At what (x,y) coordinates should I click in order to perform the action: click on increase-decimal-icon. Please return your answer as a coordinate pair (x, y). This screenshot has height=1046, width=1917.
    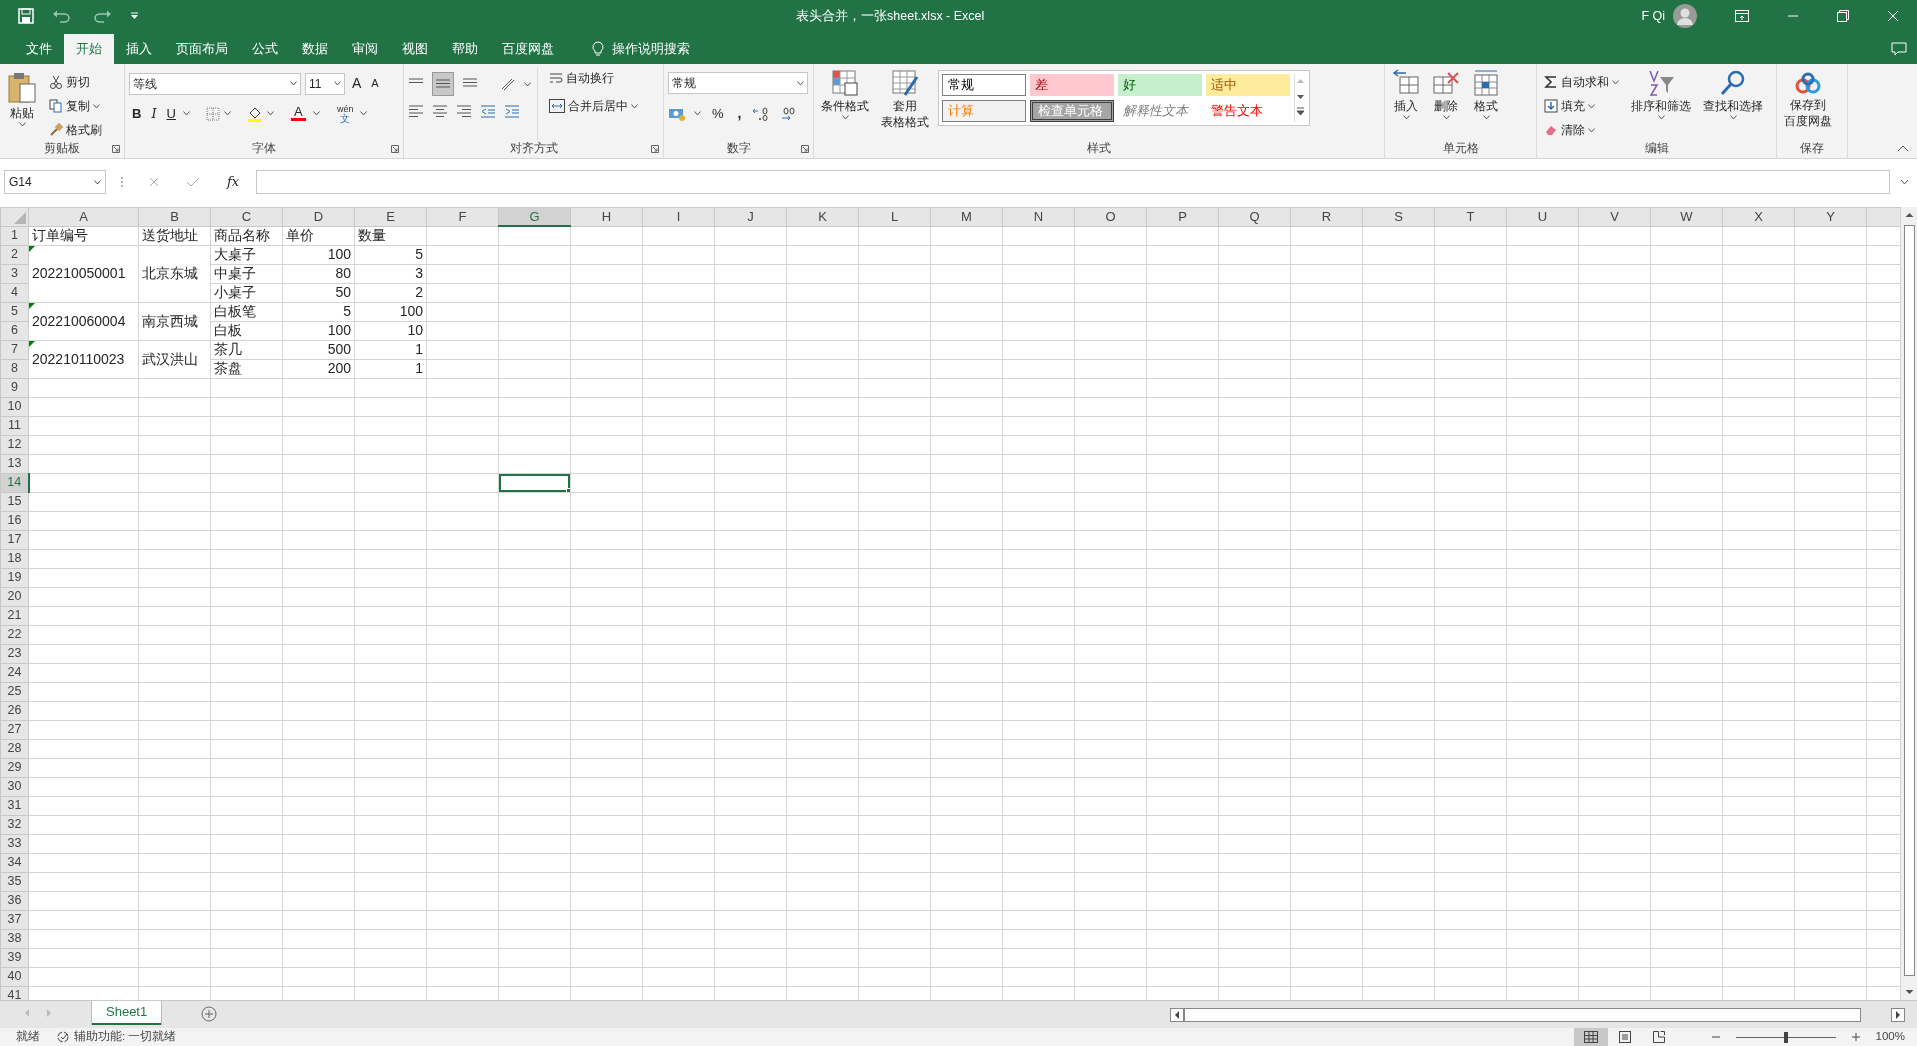
    Looking at the image, I should click on (761, 113).